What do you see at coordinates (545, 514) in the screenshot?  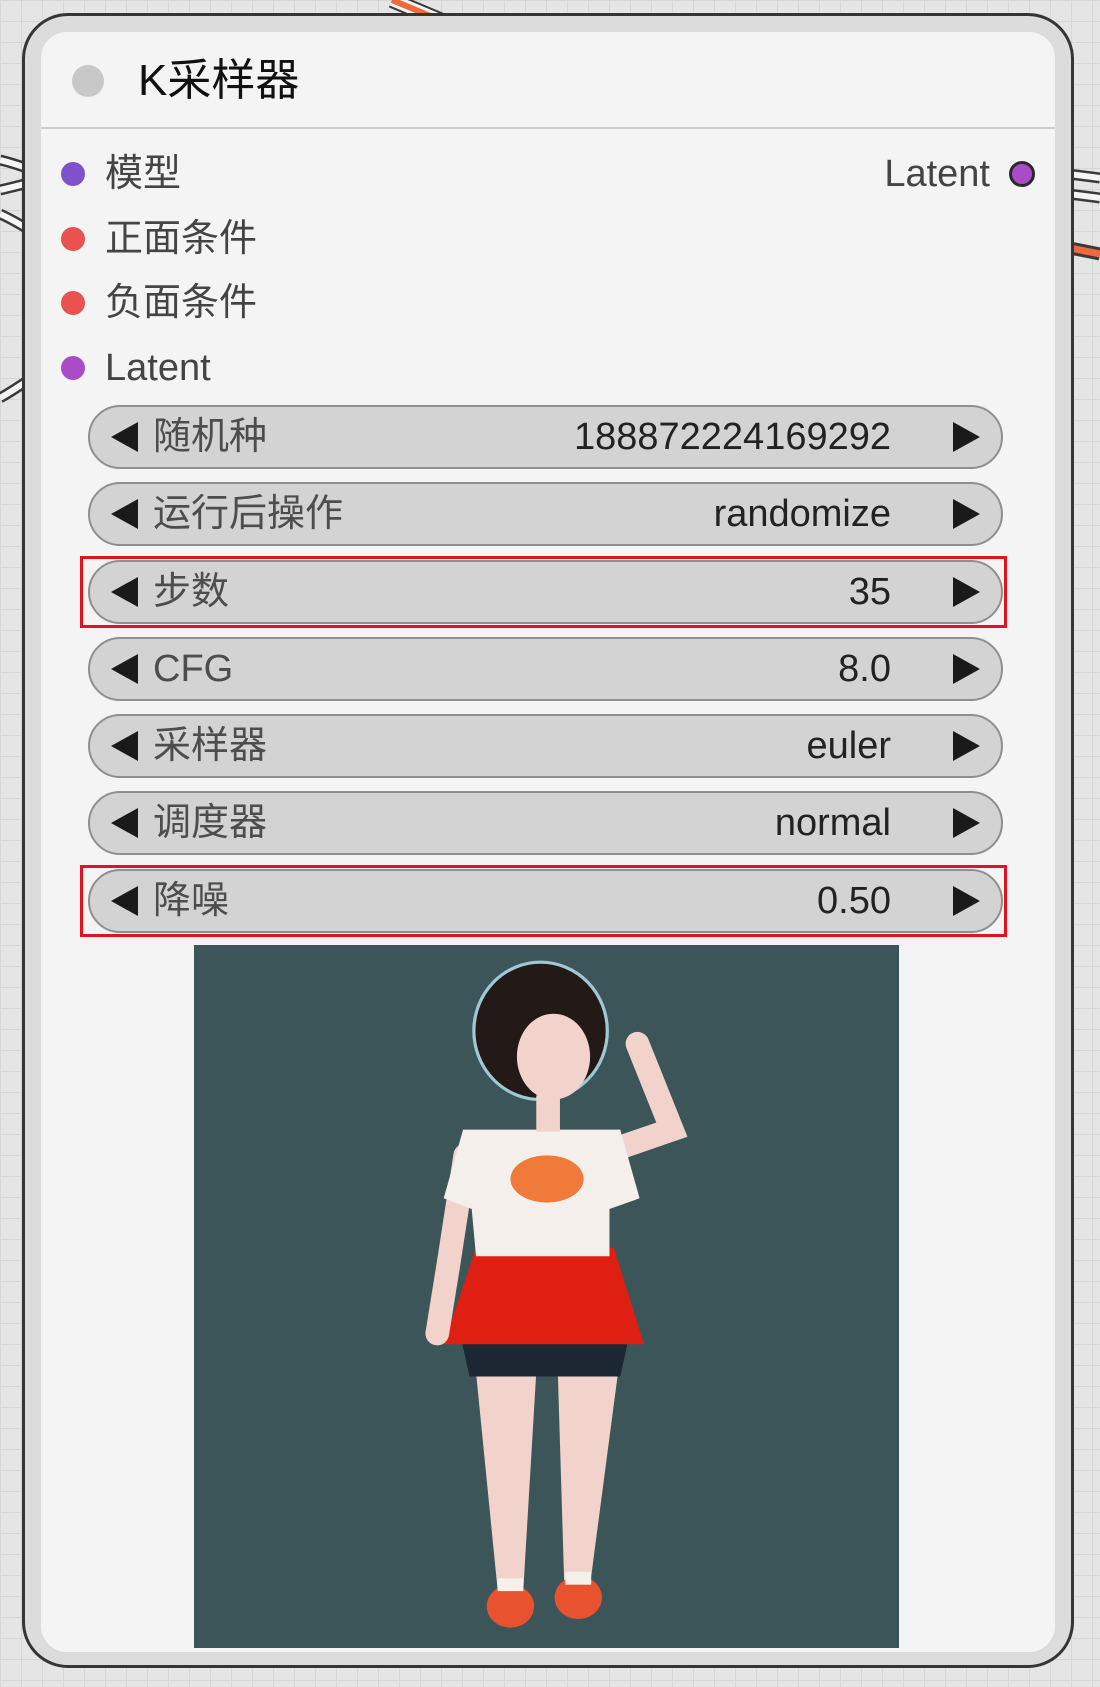 I see `widget-control-after-generate: 运行后操作 randomize` at bounding box center [545, 514].